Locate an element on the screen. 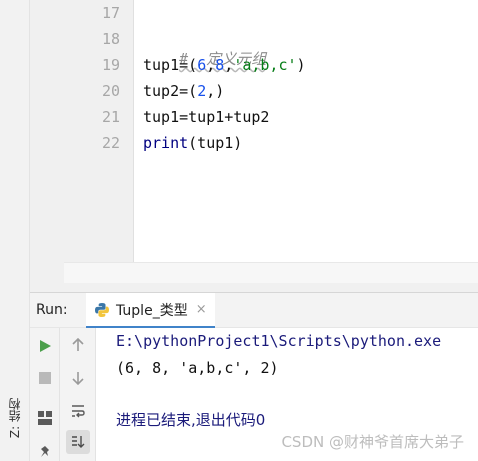  run-icon is located at coordinates (45, 346).